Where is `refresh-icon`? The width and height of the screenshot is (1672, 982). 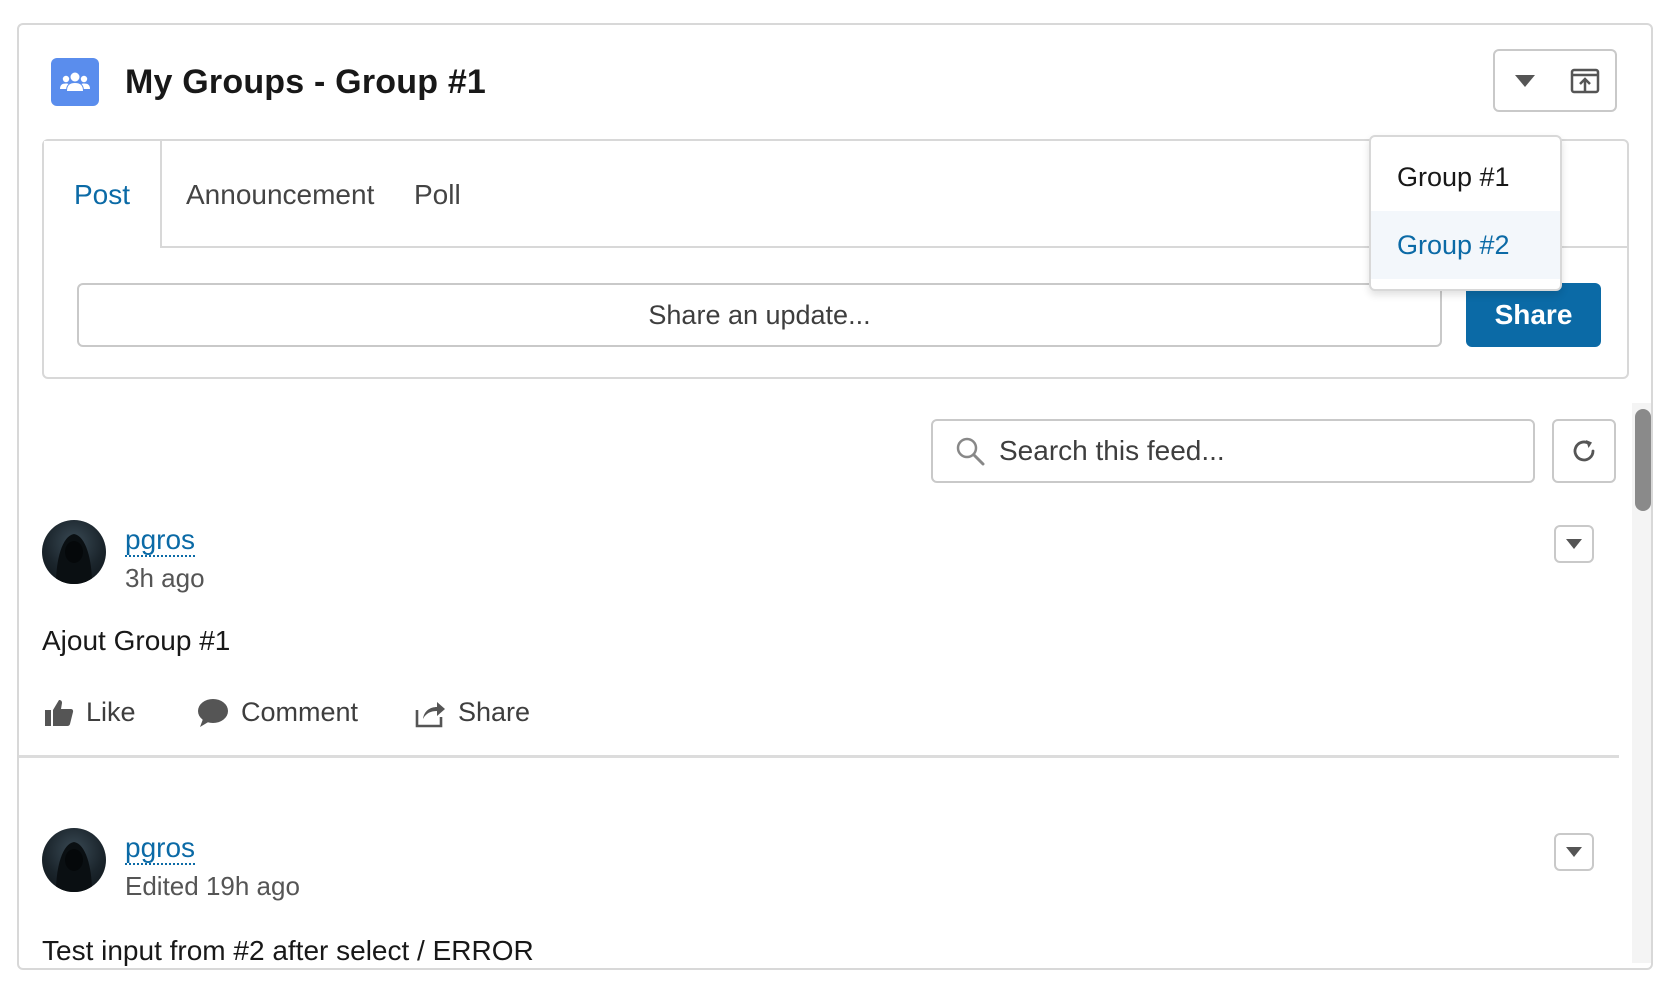
refresh-icon is located at coordinates (1584, 451).